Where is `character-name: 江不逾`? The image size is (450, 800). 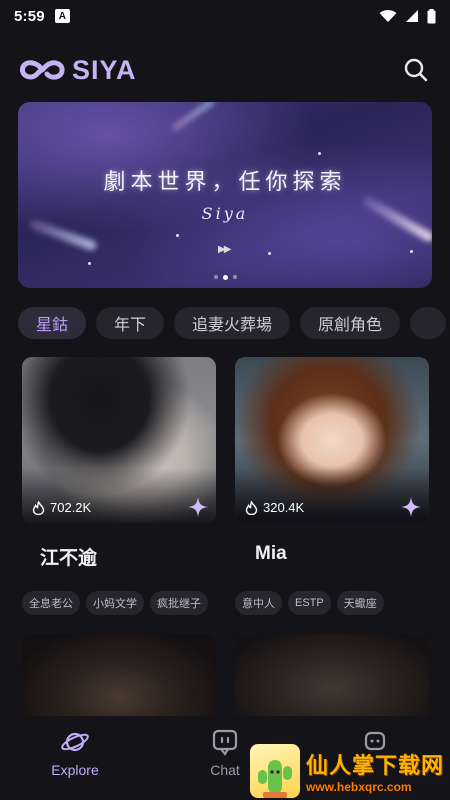 character-name: 江不逾 is located at coordinates (69, 558).